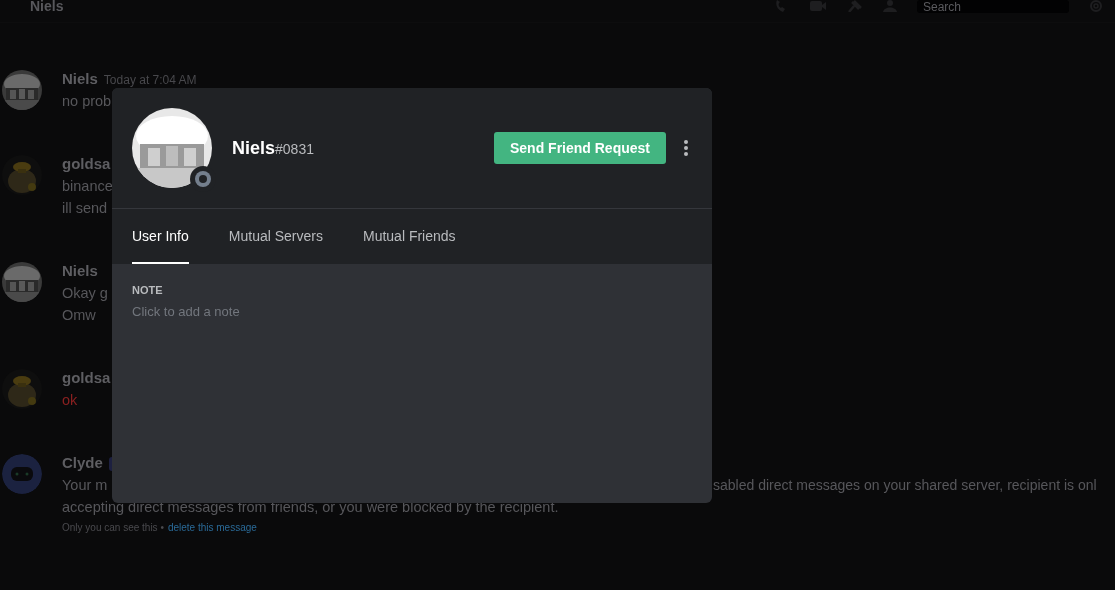 This screenshot has height=590, width=1115. Describe the element at coordinates (70, 400) in the screenshot. I see `message-text: ok` at that location.